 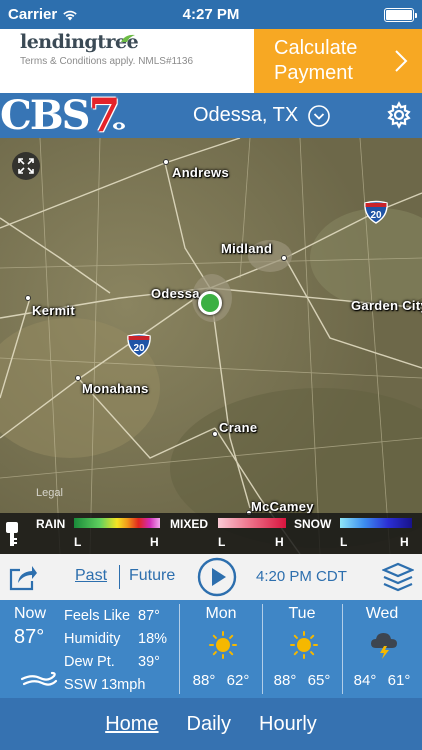 I want to click on expand-map-button, so click(x=26, y=166).